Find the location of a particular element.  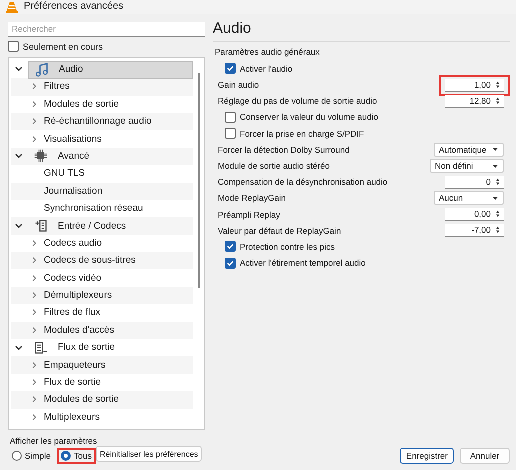

group-label: Afficher les paramètres is located at coordinates (53, 441).